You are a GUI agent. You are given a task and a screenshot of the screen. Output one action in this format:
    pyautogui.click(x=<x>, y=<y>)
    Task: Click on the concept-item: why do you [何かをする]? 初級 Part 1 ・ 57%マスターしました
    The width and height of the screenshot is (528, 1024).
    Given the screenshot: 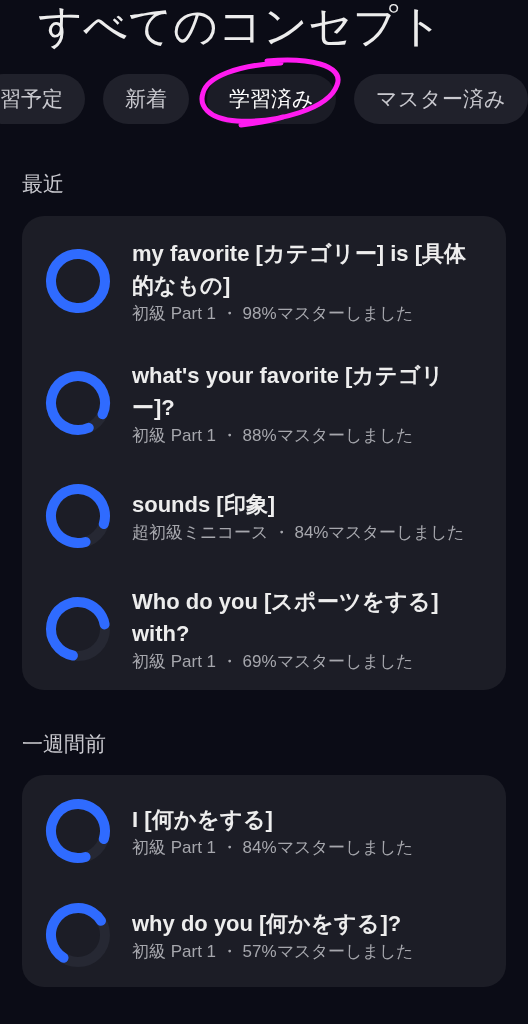 What is the action you would take?
    pyautogui.click(x=264, y=935)
    